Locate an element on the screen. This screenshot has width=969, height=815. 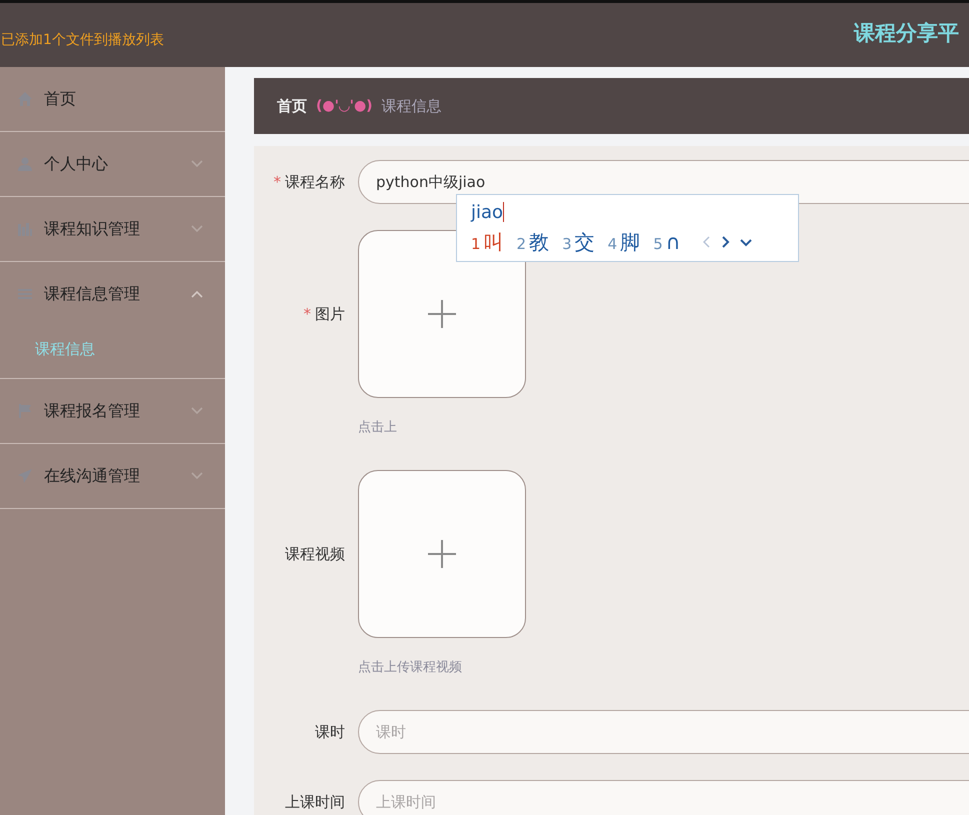
ime-candidate: 4 脚 is located at coordinates (624, 242).